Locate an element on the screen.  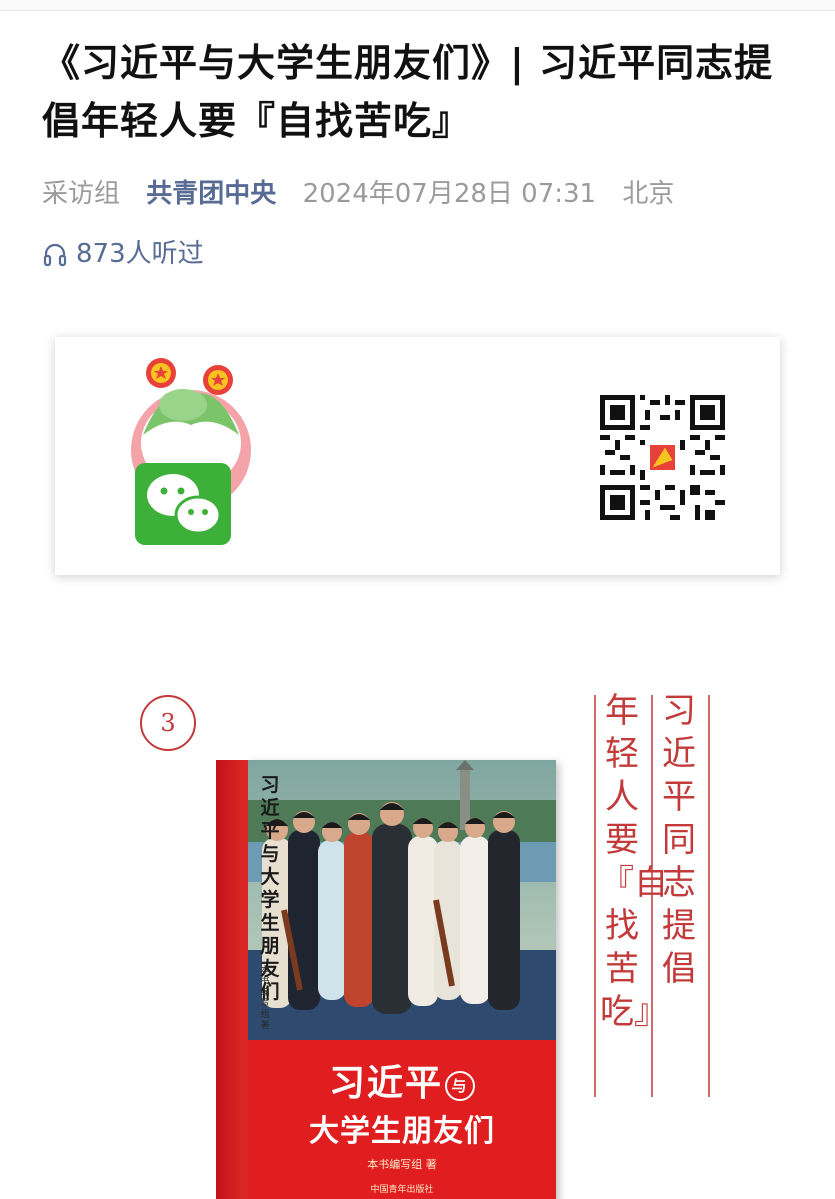
headphones-icon is located at coordinates (55, 255).